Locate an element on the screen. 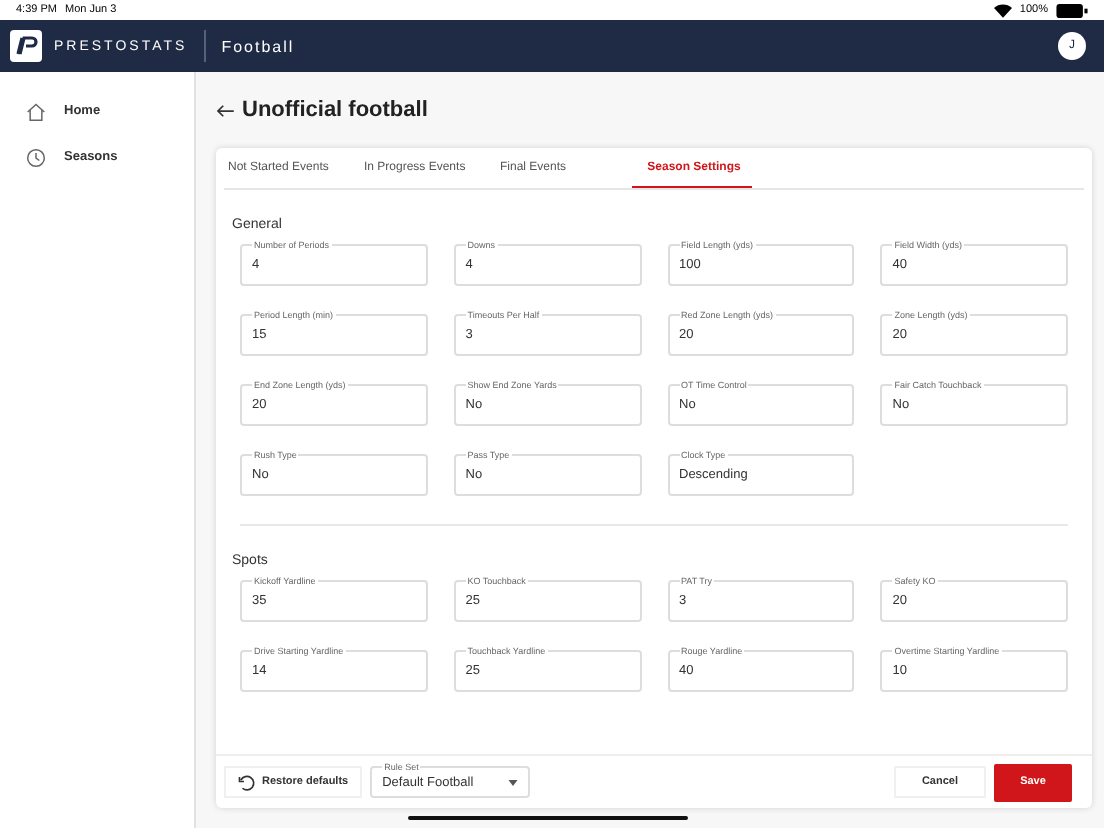 The height and width of the screenshot is (828, 1104). logo-icon is located at coordinates (26, 46).